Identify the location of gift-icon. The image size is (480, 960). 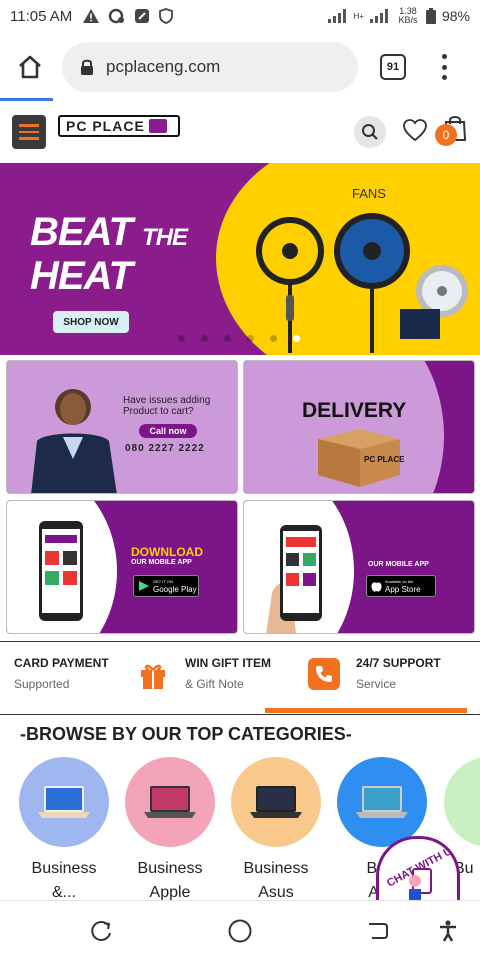
(153, 674).